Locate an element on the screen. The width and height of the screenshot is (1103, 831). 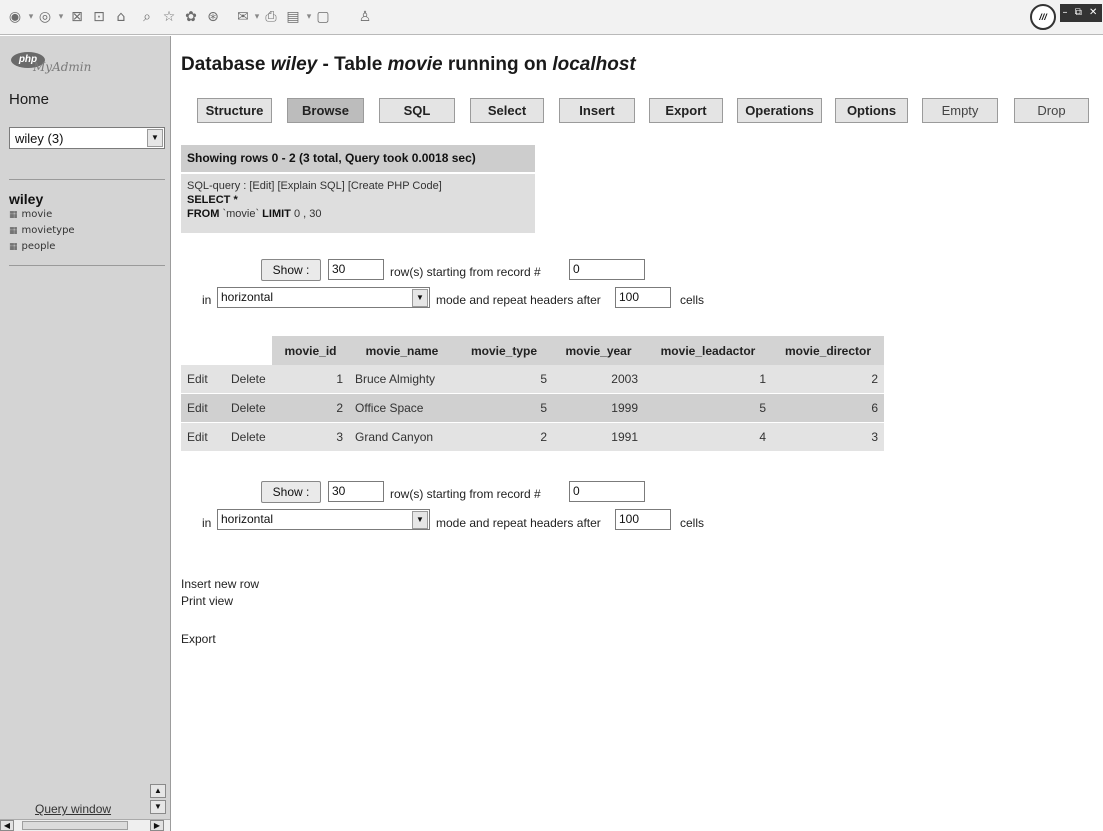
tab-select: Select is located at coordinates (507, 110).